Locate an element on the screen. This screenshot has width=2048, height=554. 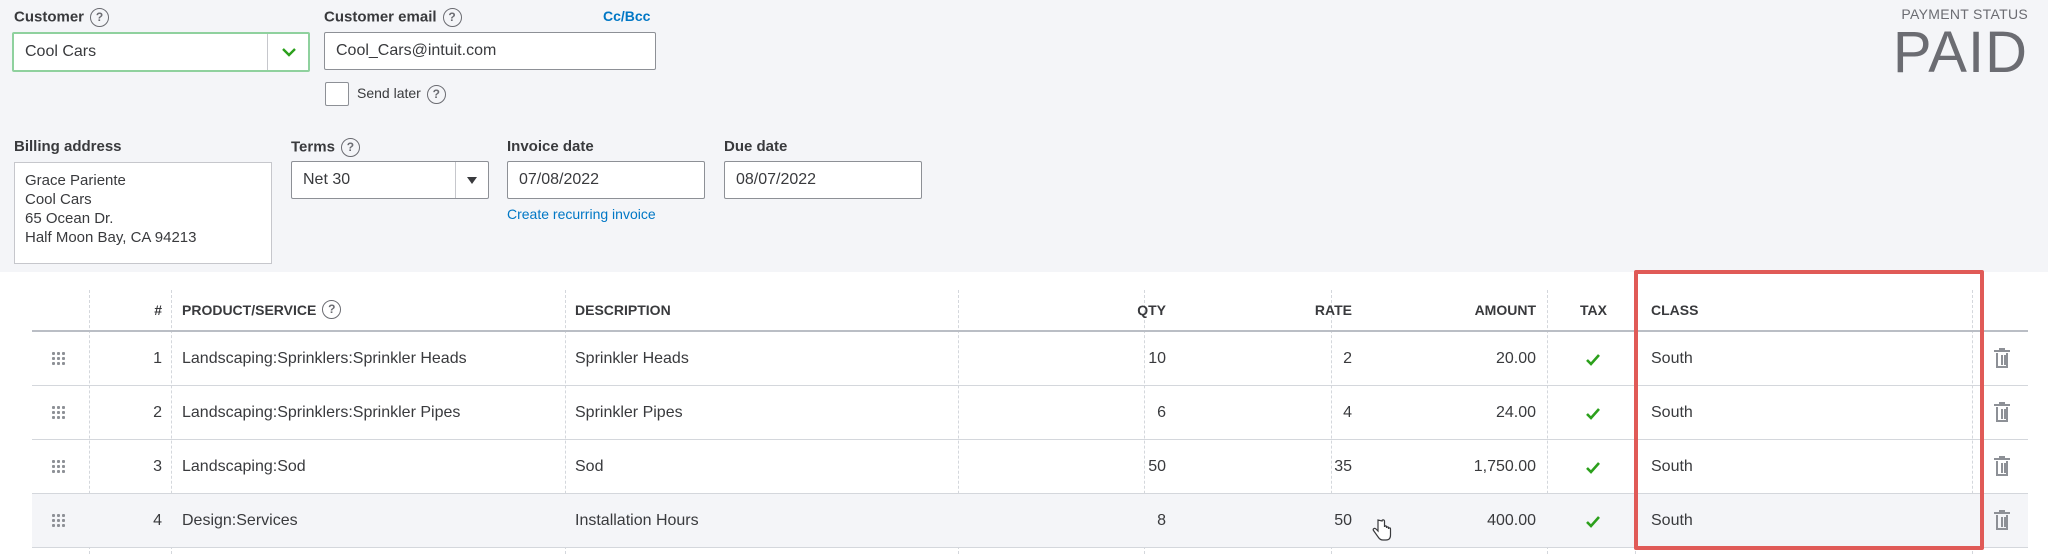
due-date-label: Due date is located at coordinates (756, 146).